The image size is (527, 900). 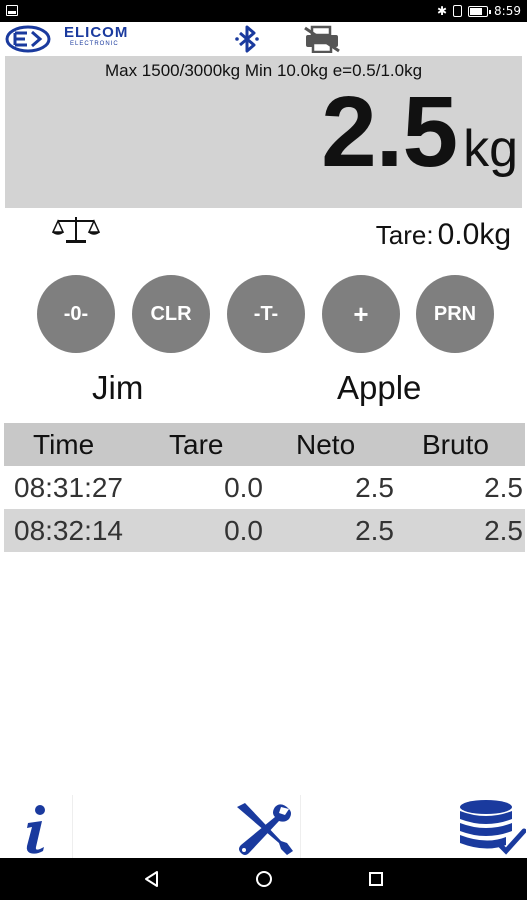 I want to click on tare-label: Tare:, so click(x=404, y=235).